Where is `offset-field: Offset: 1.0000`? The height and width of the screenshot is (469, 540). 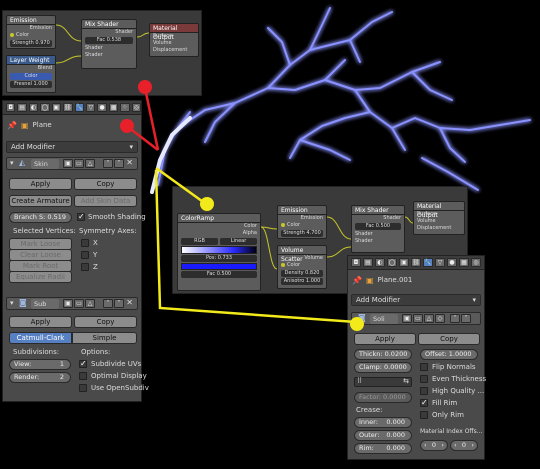 offset-field: Offset: 1.0000 is located at coordinates (449, 354).